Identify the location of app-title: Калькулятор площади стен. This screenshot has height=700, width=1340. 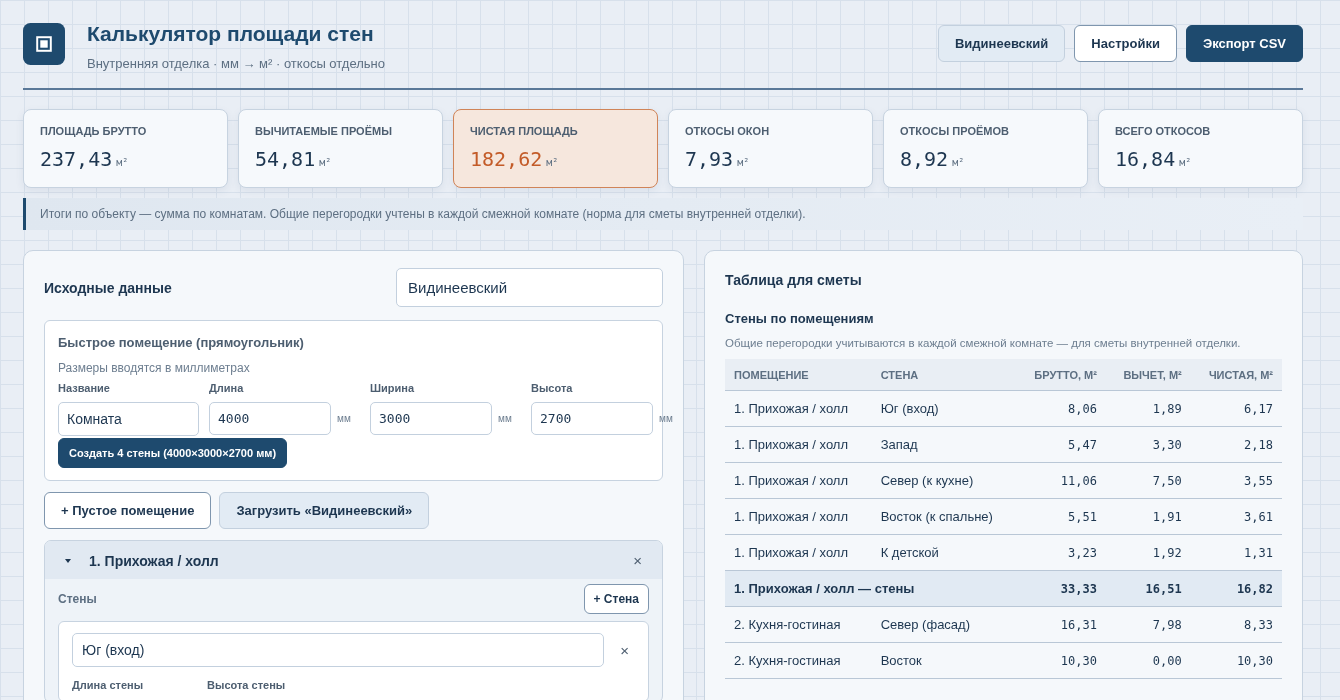
(231, 34).